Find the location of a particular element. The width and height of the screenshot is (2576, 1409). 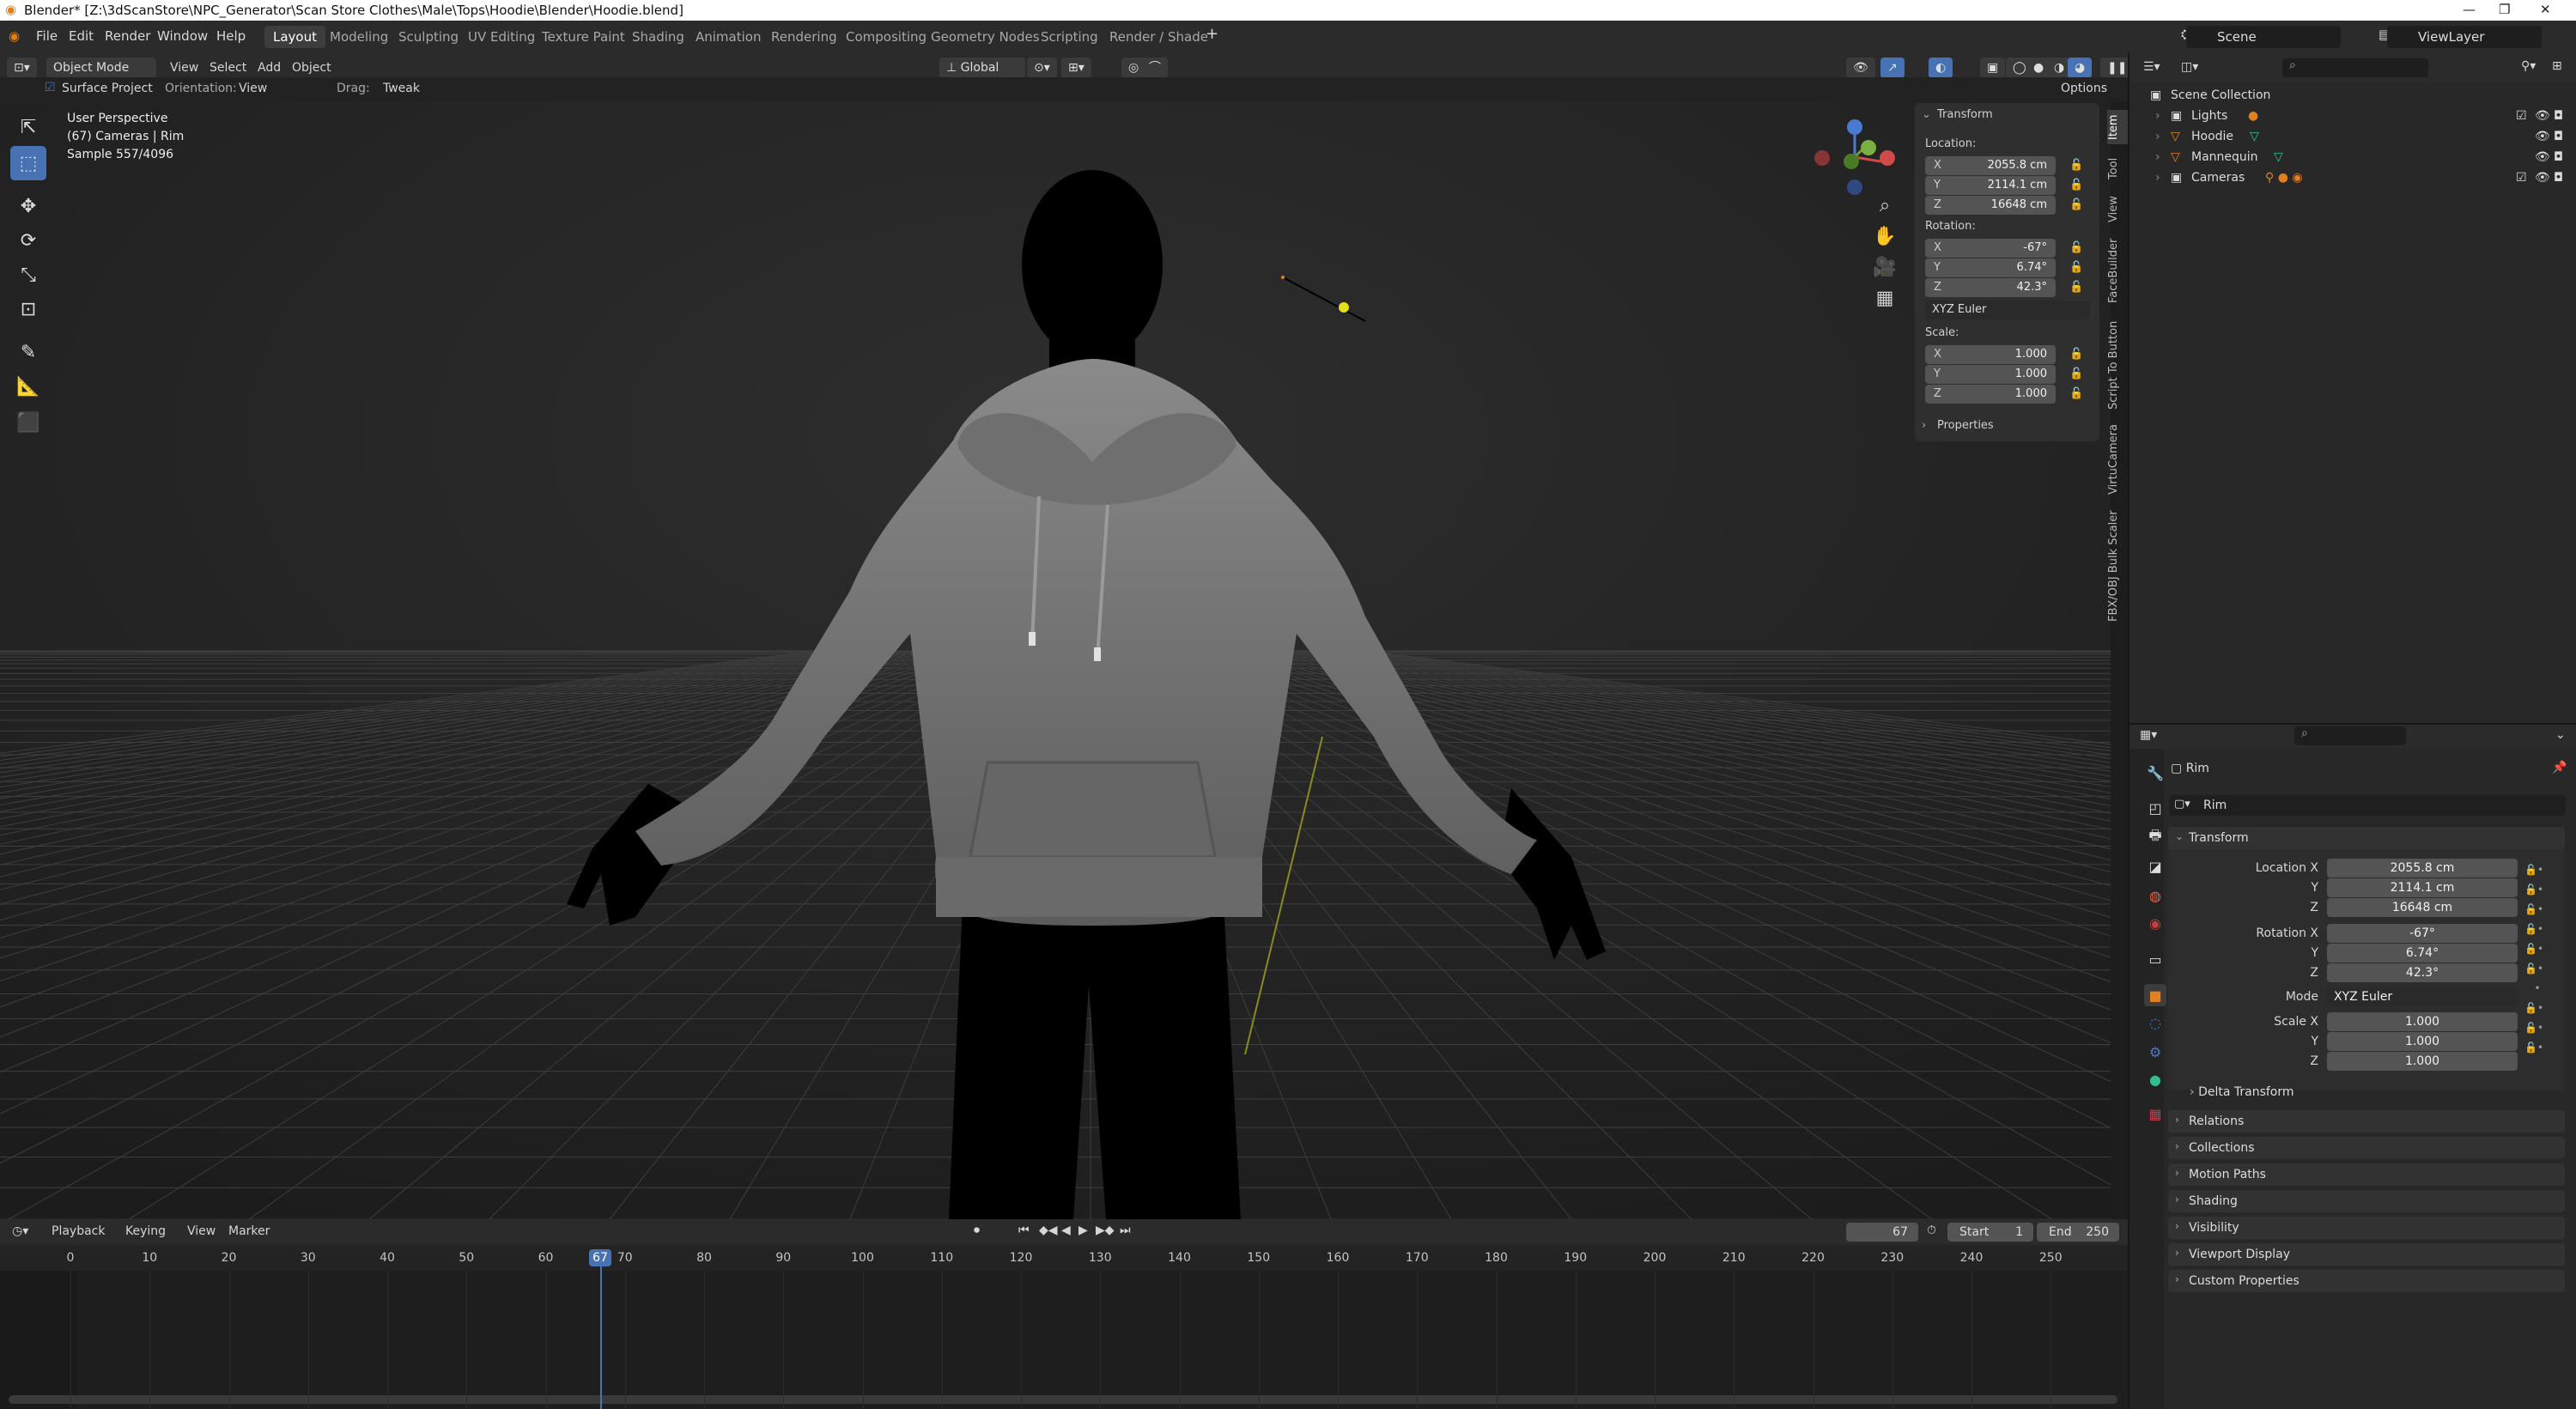

measure-tool-icon: 📐 is located at coordinates (28, 386).